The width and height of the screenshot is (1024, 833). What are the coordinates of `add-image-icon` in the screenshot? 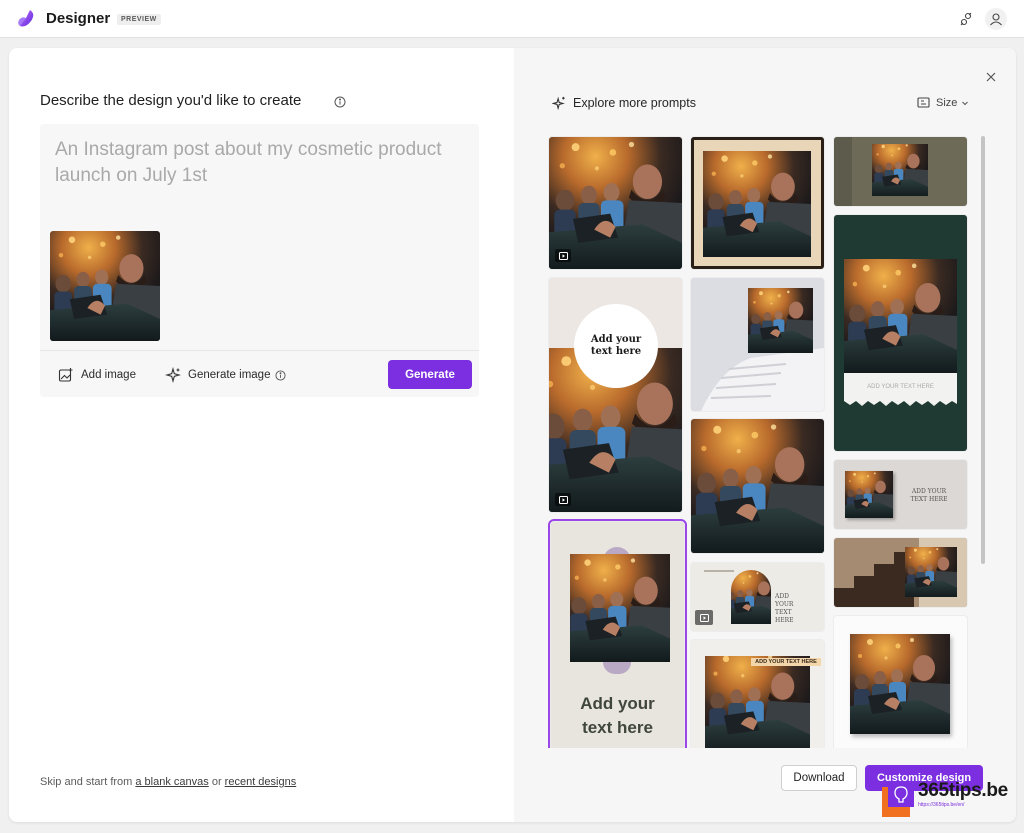 It's located at (66, 375).